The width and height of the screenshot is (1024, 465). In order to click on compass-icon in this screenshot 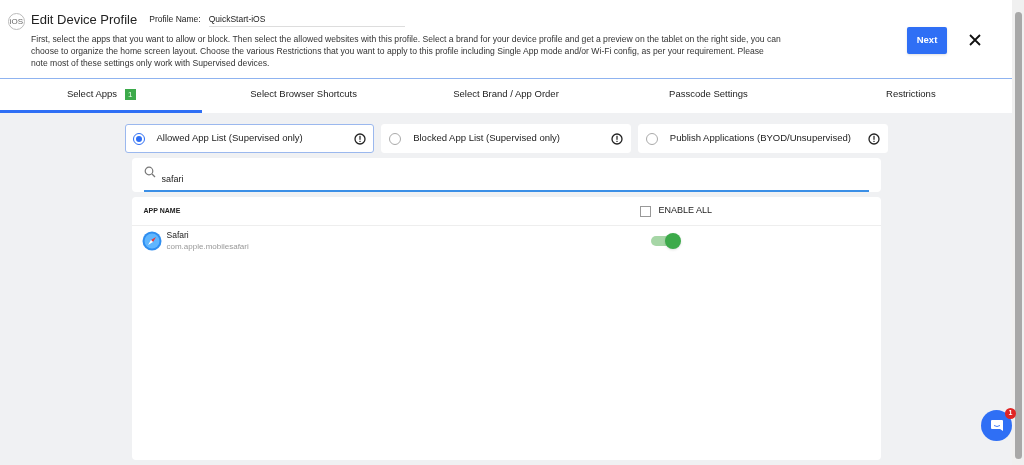, I will do `click(151, 241)`.